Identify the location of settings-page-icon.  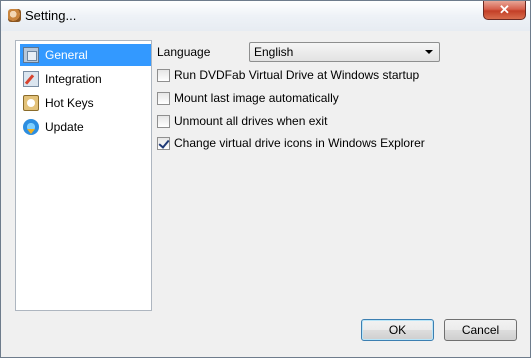
(31, 55).